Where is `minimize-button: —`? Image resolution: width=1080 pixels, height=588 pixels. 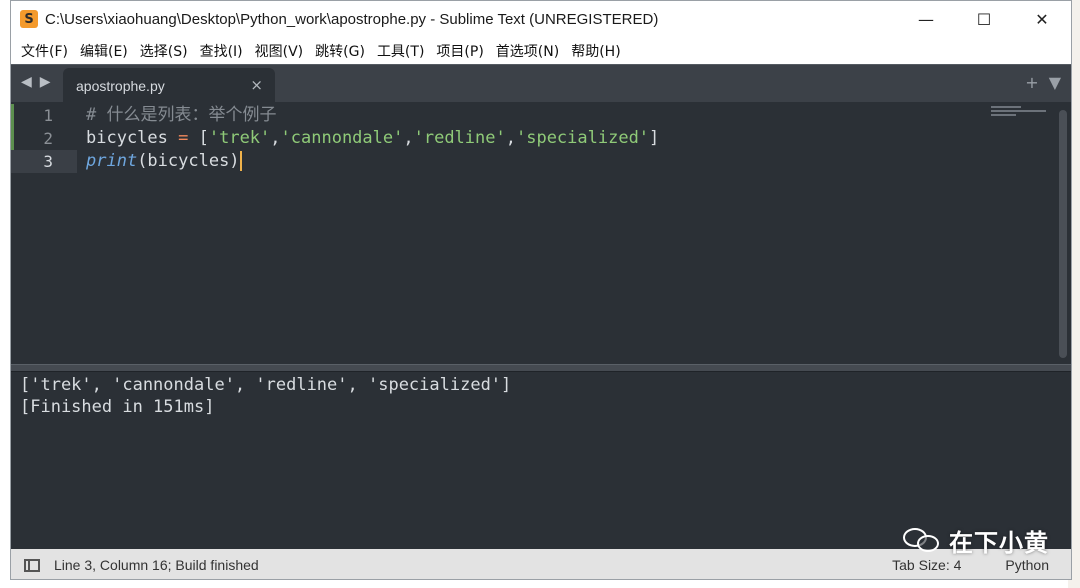 minimize-button: — is located at coordinates (926, 19).